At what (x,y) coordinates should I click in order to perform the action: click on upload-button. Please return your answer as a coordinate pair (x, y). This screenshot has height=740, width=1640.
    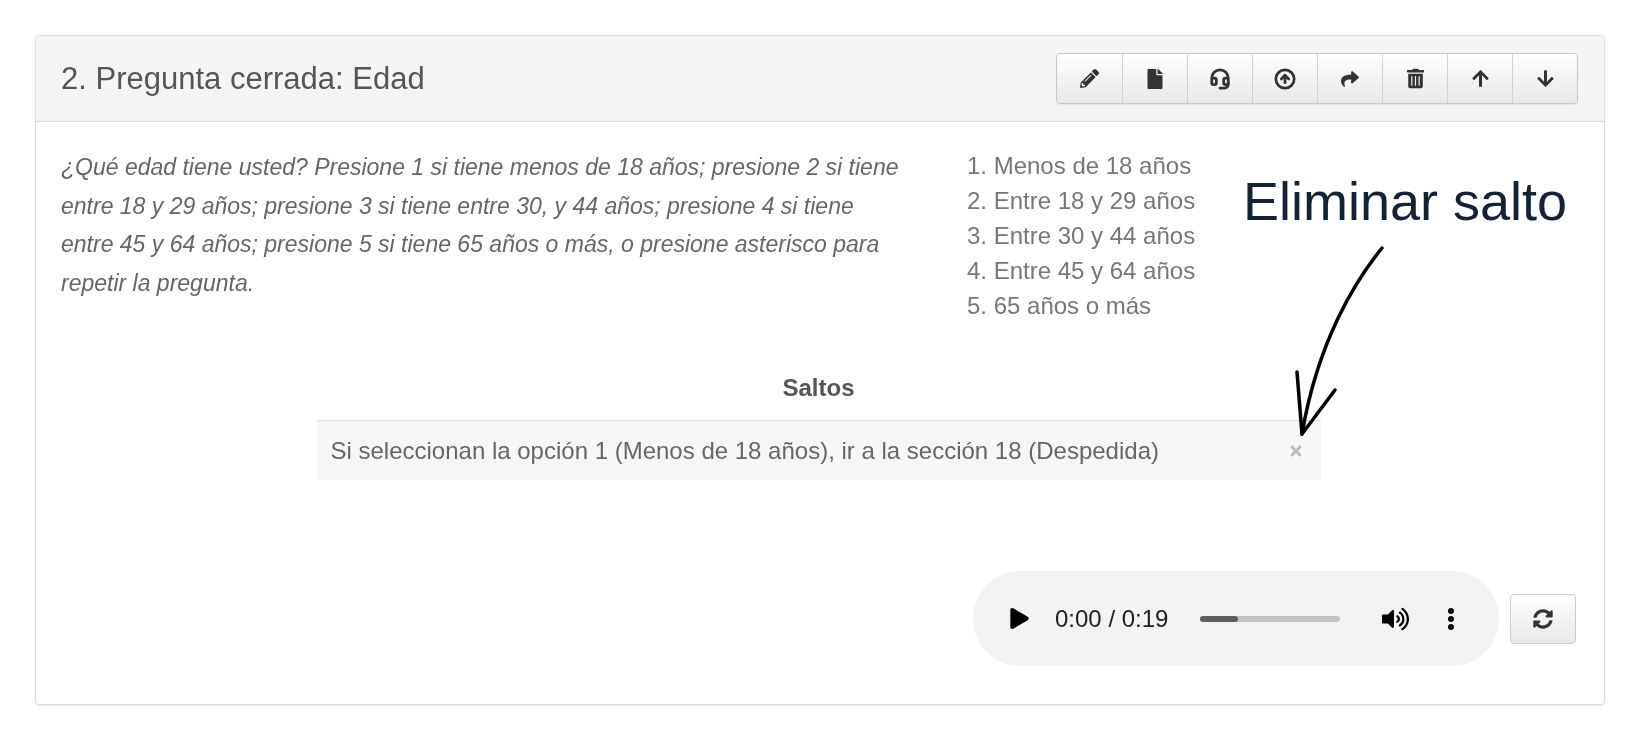
    Looking at the image, I should click on (1284, 78).